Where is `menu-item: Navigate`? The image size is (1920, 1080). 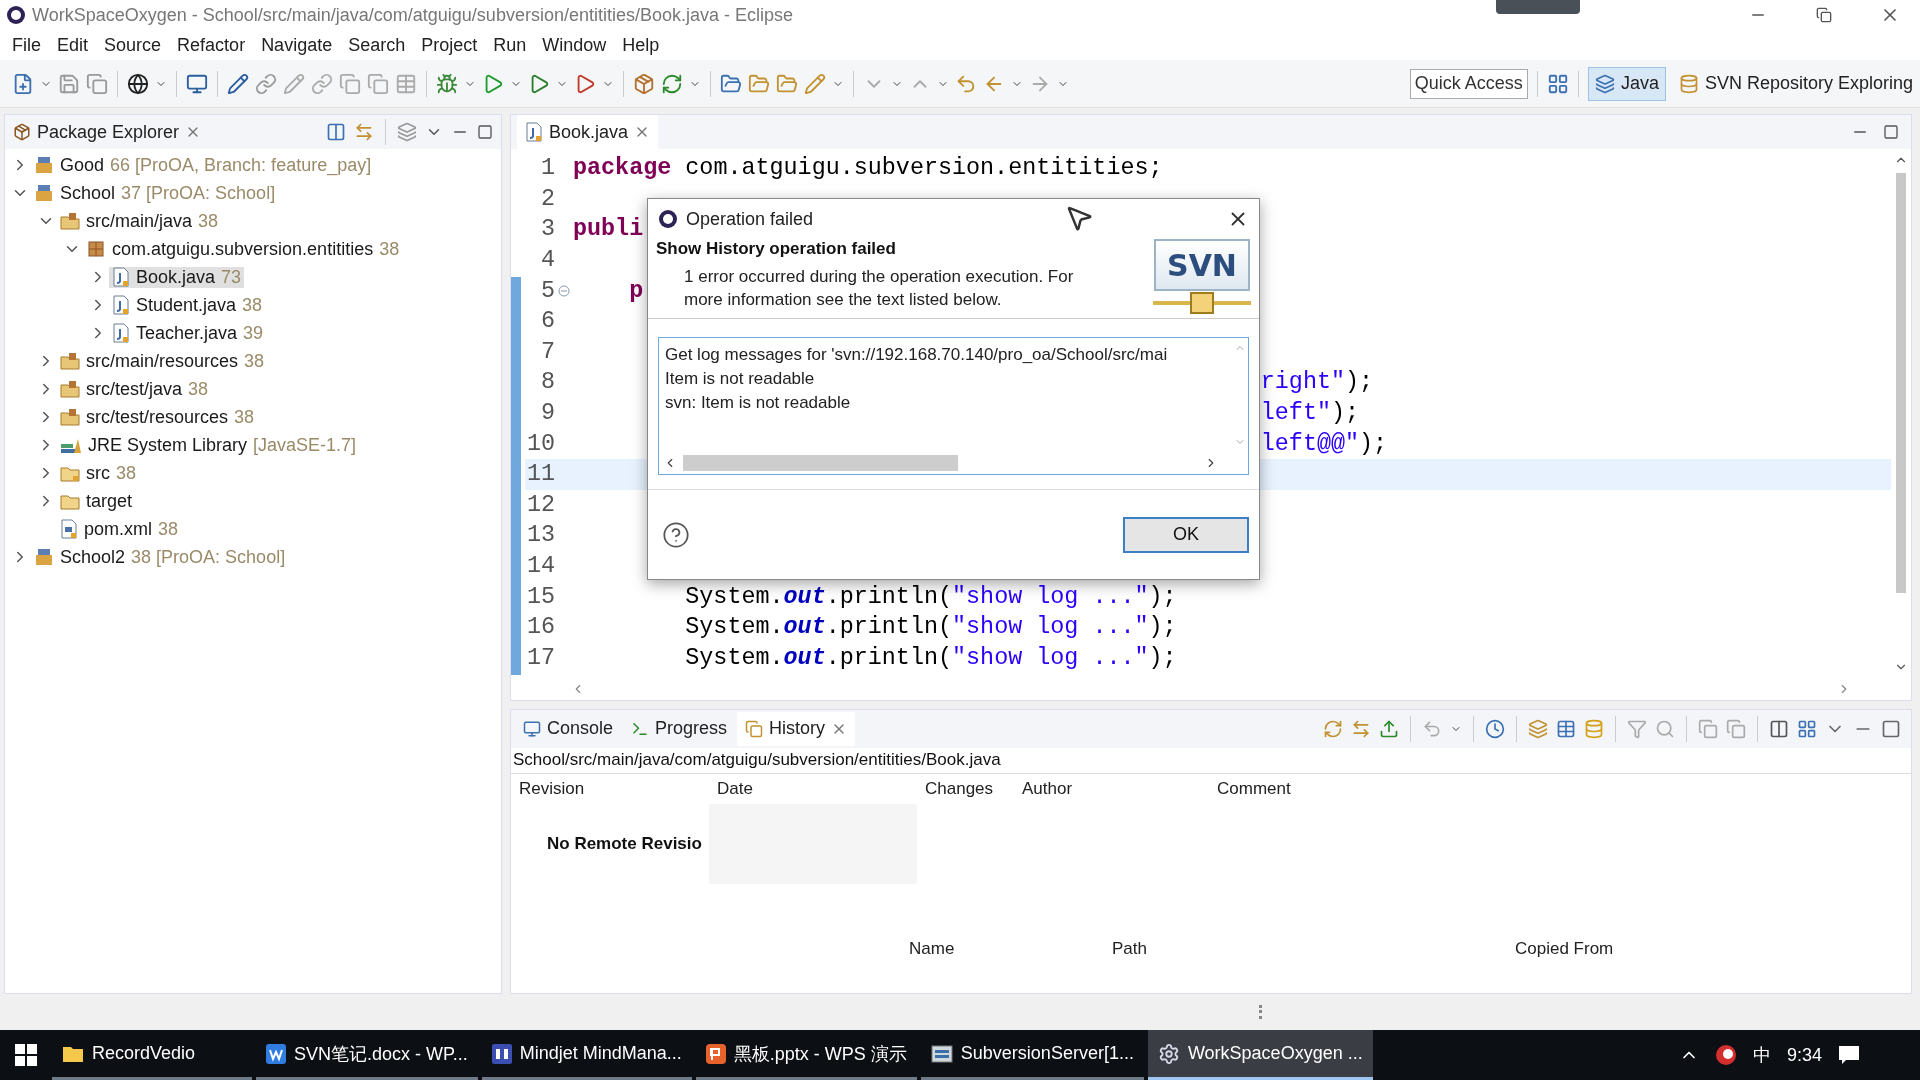 menu-item: Navigate is located at coordinates (297, 45).